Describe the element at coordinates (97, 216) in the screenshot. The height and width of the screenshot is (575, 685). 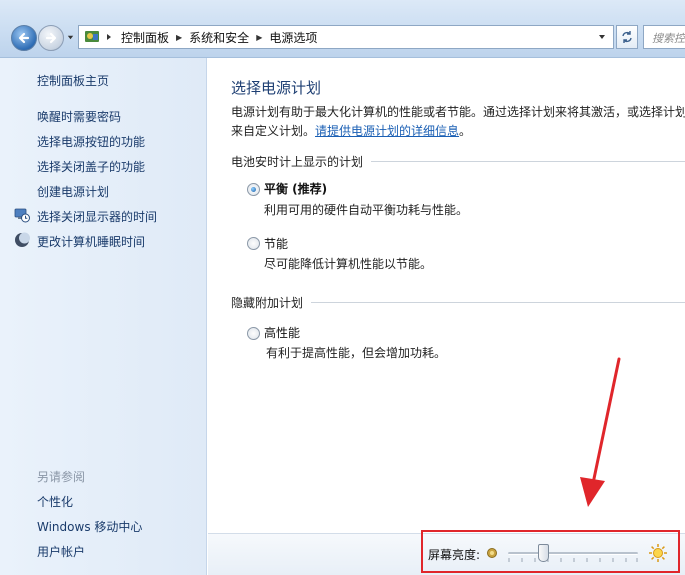
I see `sidebar-item-display-off: 选择关闭显示器的时间` at that location.